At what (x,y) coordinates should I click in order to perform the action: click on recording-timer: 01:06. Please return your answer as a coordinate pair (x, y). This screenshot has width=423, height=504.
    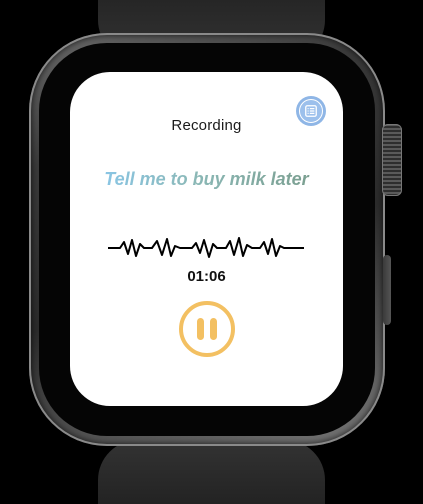
    Looking at the image, I should click on (206, 276).